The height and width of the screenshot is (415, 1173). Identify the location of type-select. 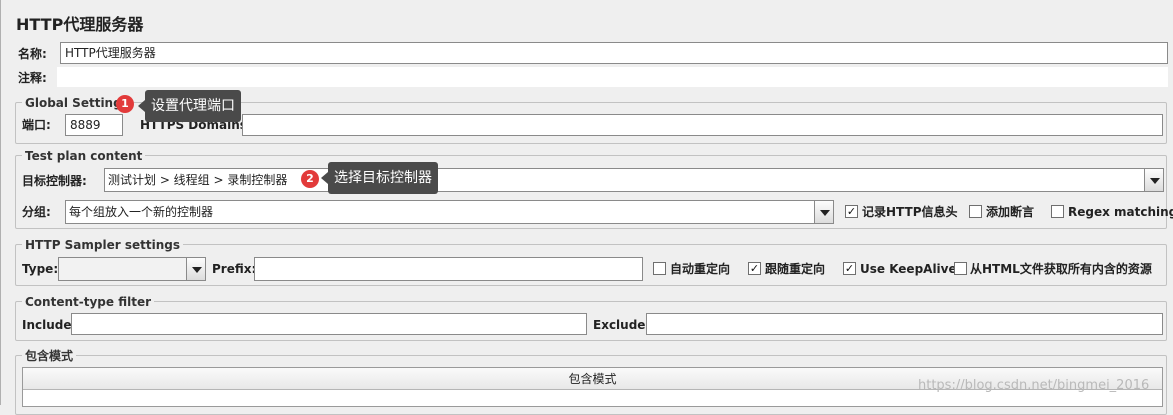
(132, 269).